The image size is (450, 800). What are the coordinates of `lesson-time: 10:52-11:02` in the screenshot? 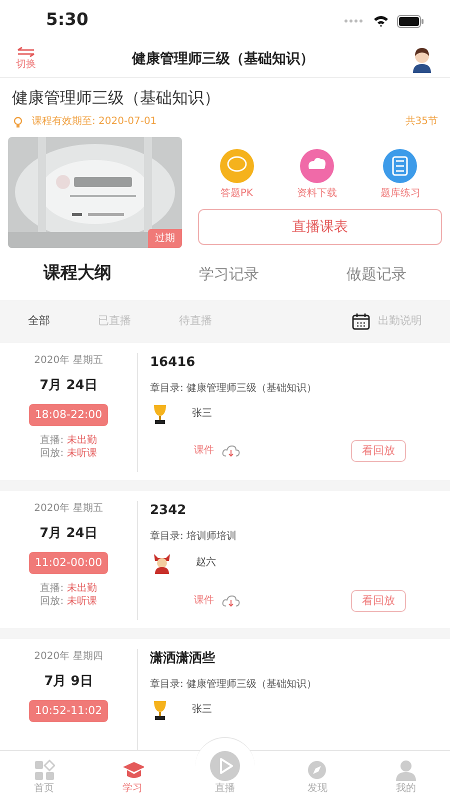 It's located at (68, 711).